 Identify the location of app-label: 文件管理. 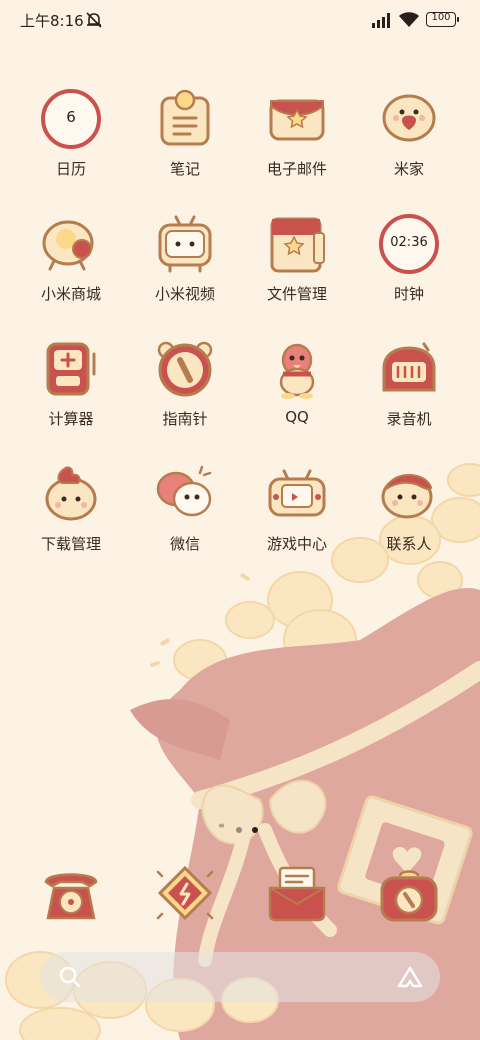
(296, 294).